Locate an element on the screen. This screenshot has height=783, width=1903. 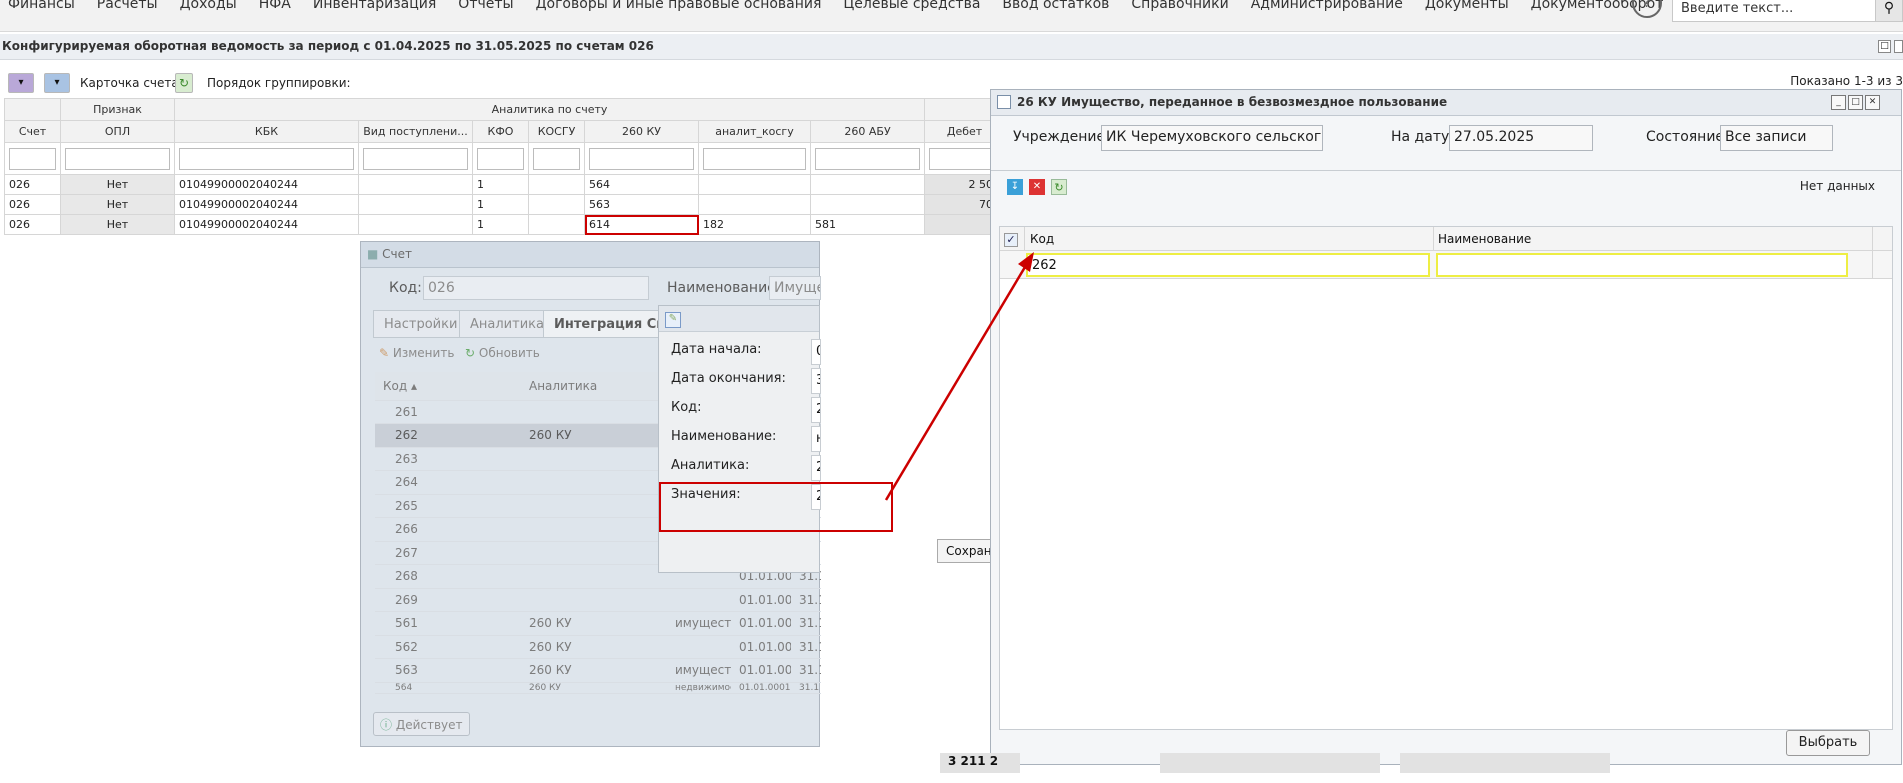
header-analytics: Аналитика по счету is located at coordinates (549, 109).